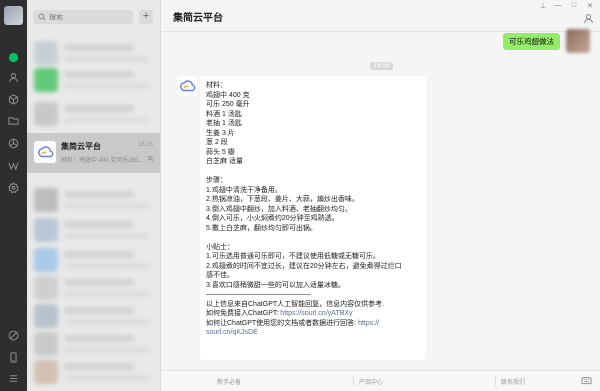 This screenshot has height=391, width=600. Describe the element at coordinates (368, 323) in the screenshot. I see `docs-link: https://` at that location.